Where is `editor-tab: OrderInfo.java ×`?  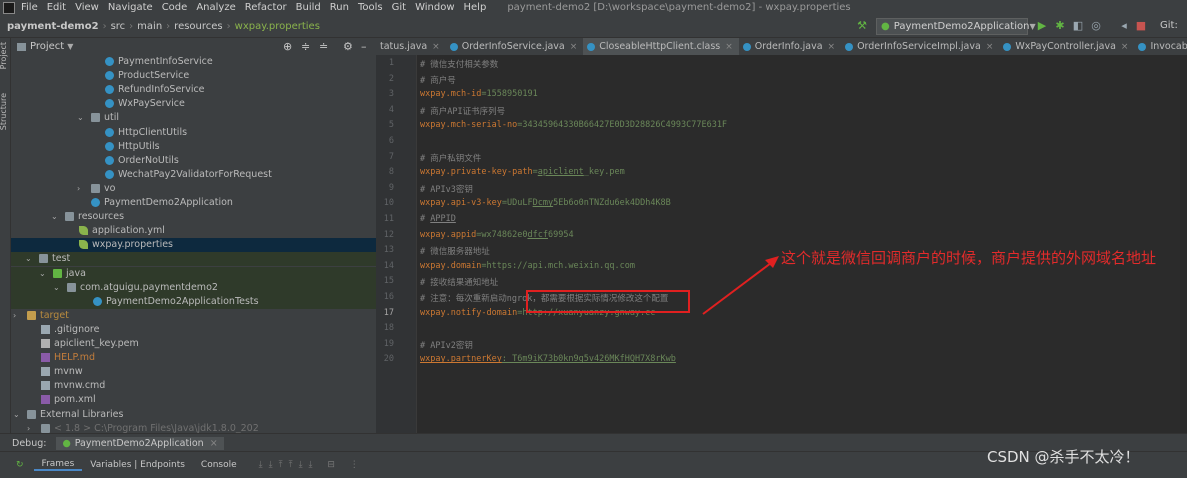 editor-tab: OrderInfo.java × is located at coordinates (790, 46).